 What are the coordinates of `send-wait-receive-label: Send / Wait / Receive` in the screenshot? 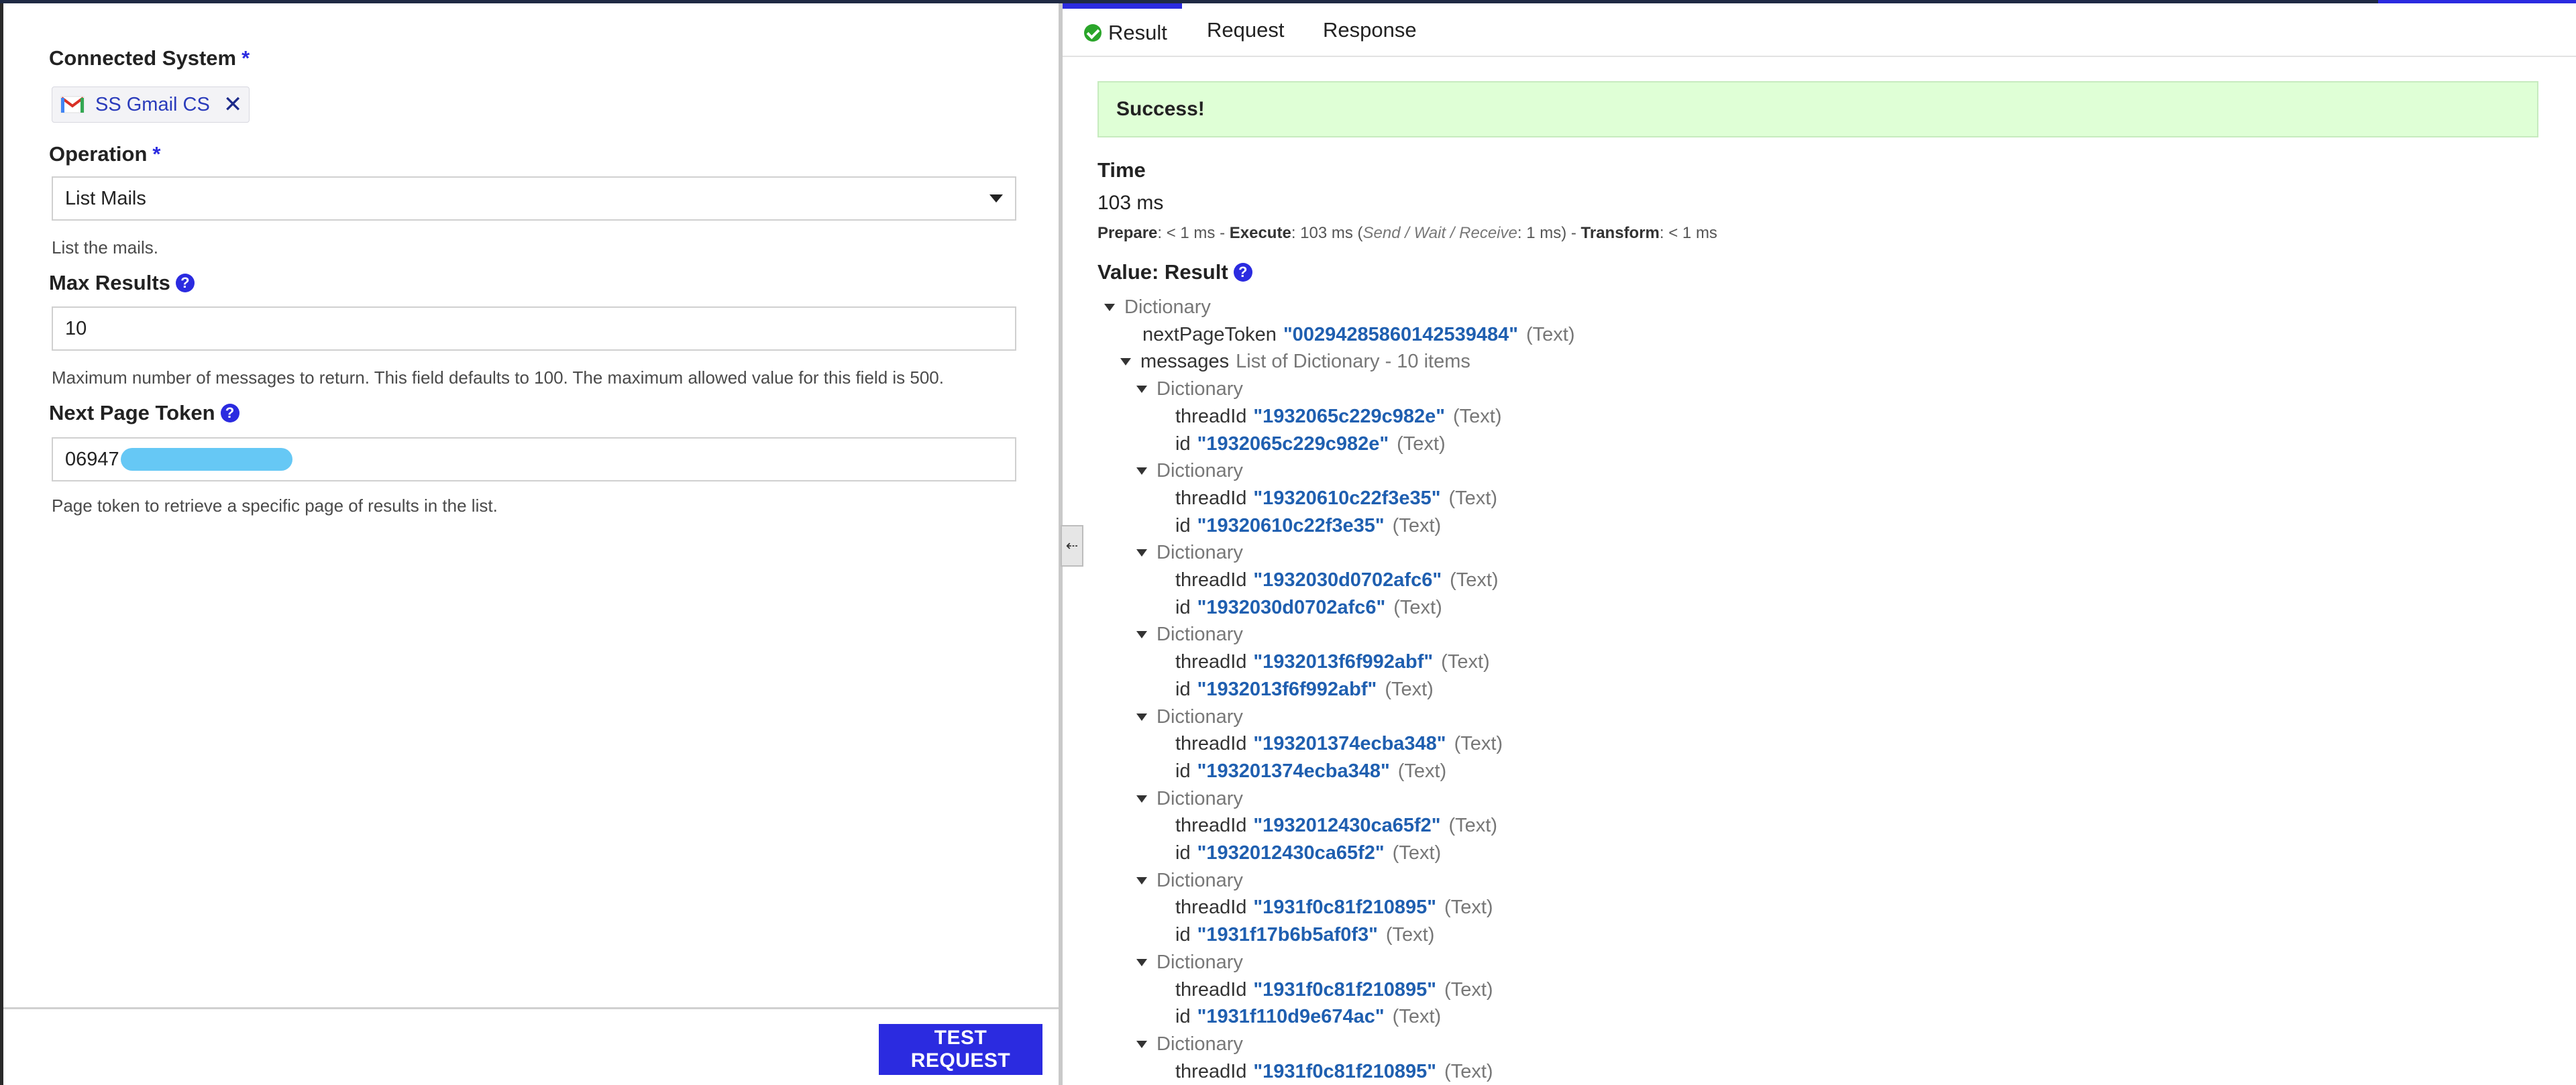 It's located at (1439, 233).